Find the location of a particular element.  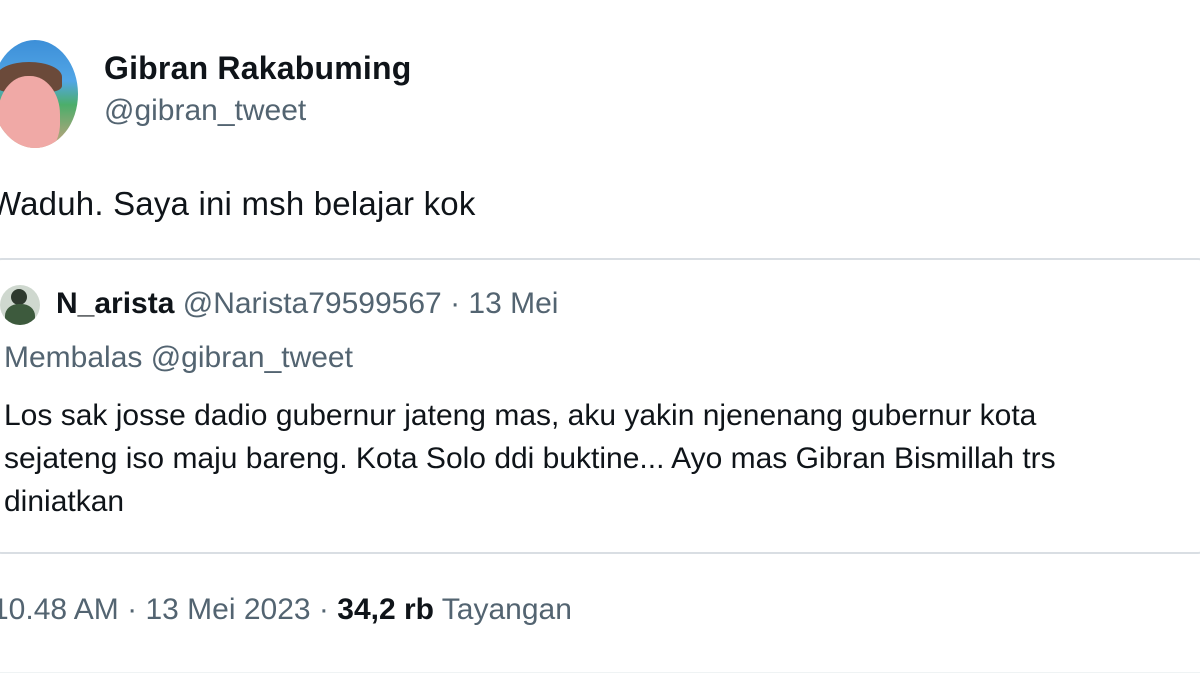

quoted-avatar-body-shape is located at coordinates (20, 314).